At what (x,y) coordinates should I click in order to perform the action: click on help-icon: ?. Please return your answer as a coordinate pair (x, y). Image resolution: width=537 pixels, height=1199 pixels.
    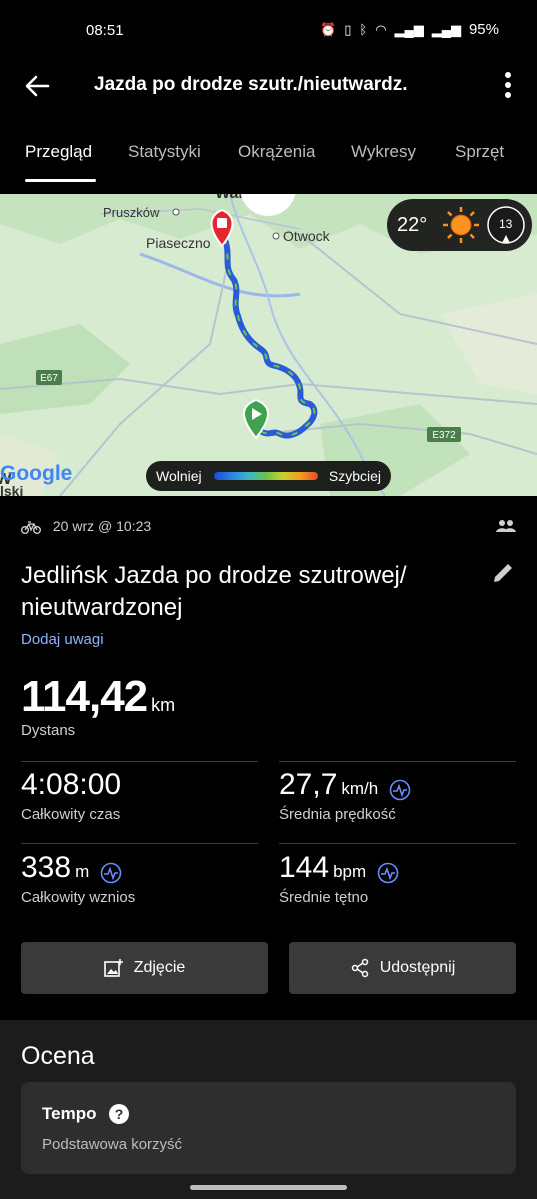
    Looking at the image, I should click on (119, 1114).